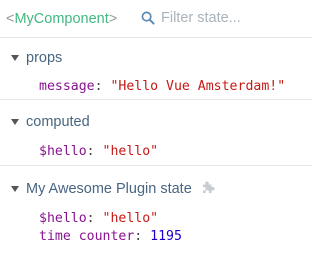 The height and width of the screenshot is (260, 320). Describe the element at coordinates (113, 19) in the screenshot. I see `close-bracket: >` at that location.